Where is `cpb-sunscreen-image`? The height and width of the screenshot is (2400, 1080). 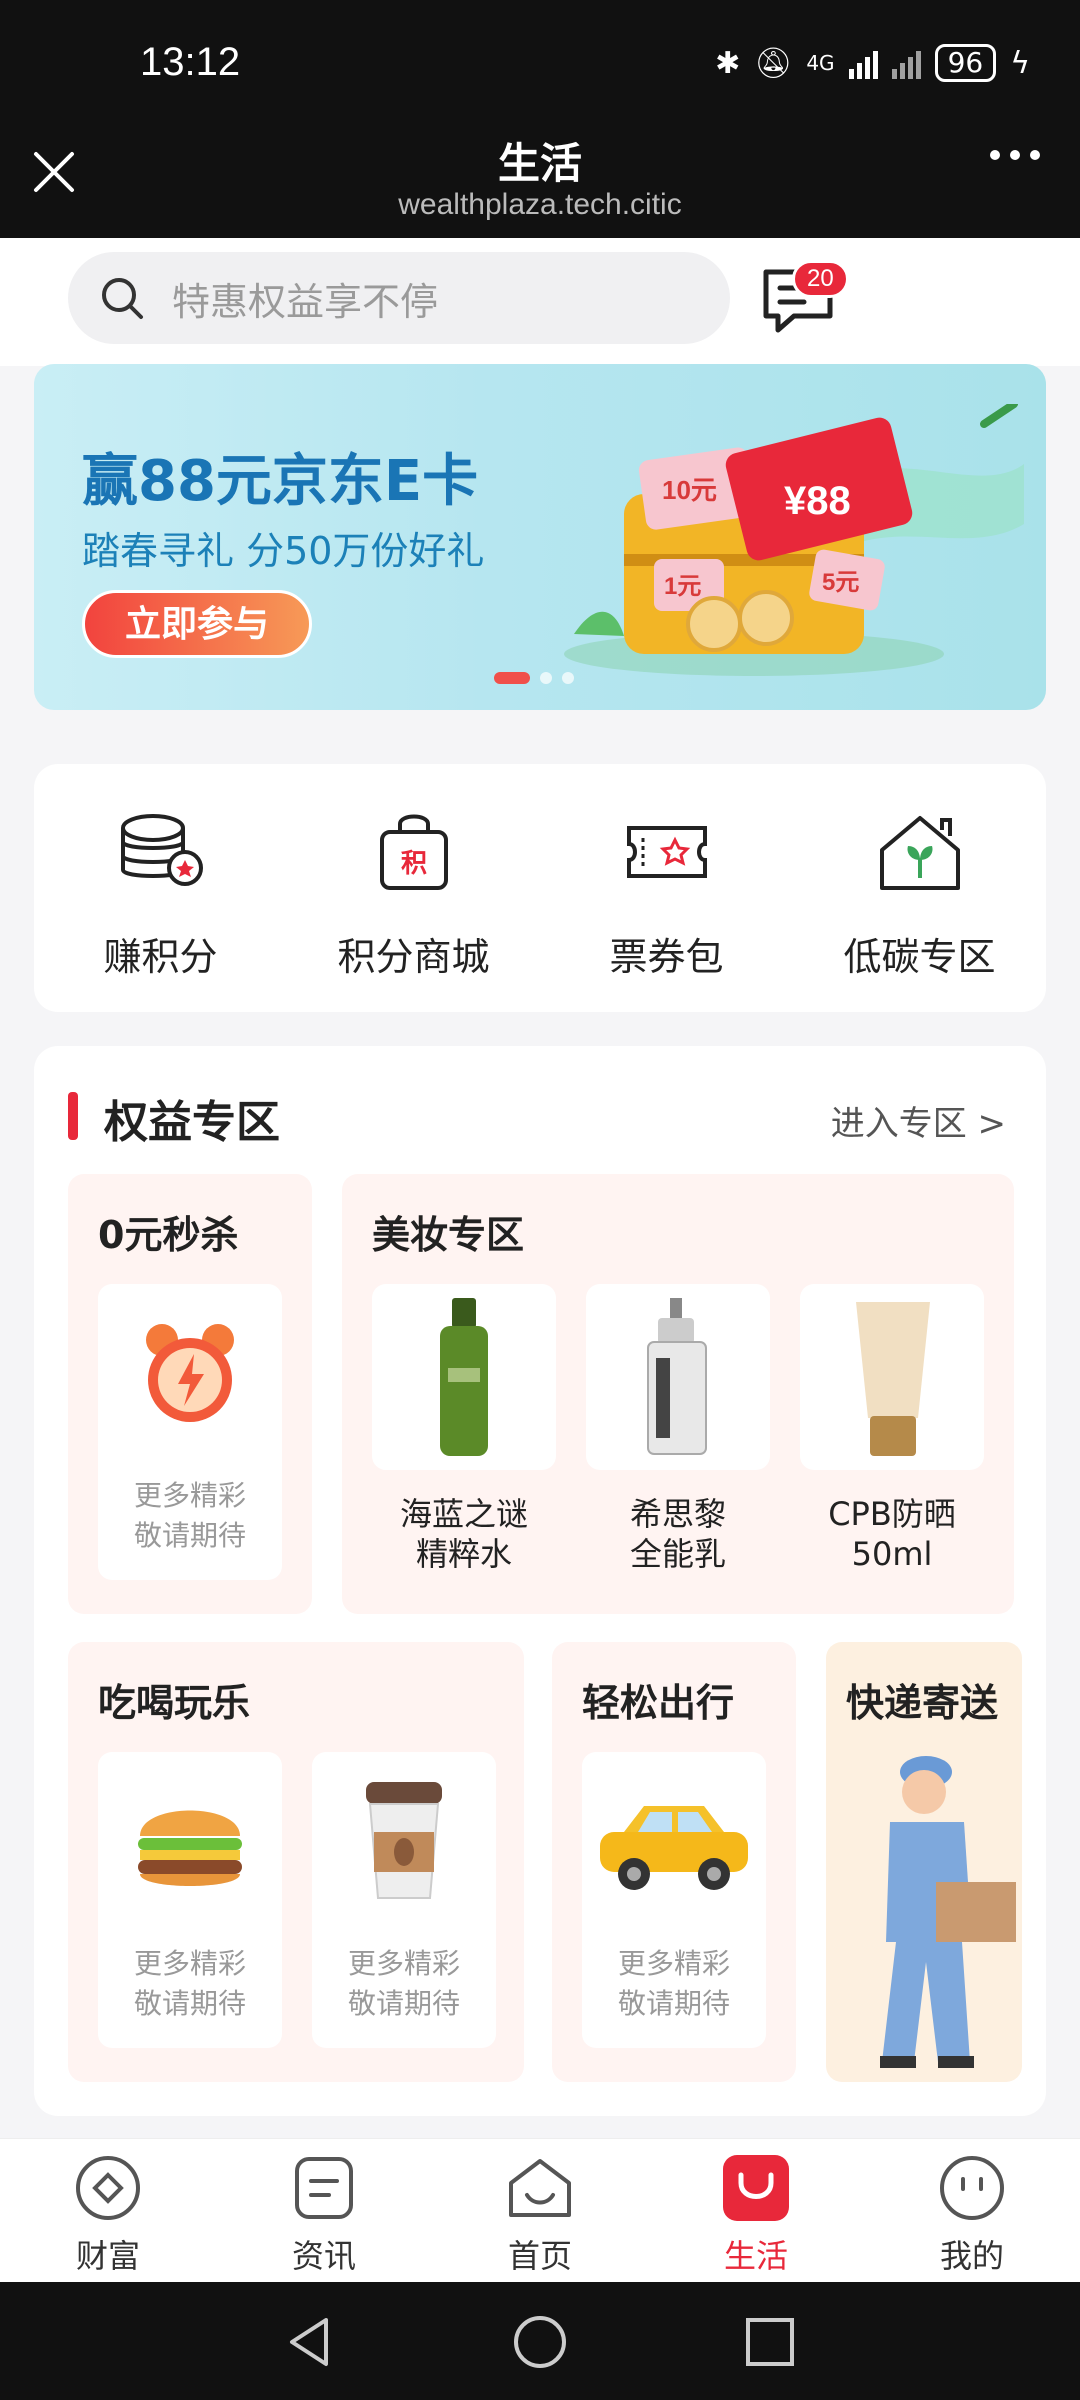 cpb-sunscreen-image is located at coordinates (893, 1379).